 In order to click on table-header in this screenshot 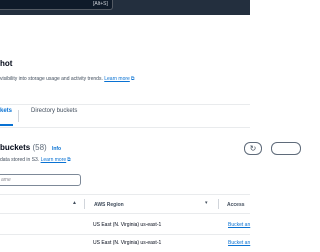, I will do `click(125, 204)`.